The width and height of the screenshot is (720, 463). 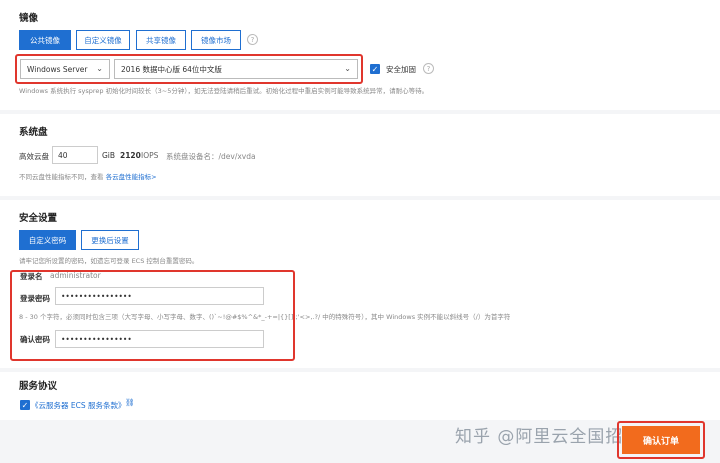 What do you see at coordinates (661, 440) in the screenshot?
I see `confirm-order-highlight` at bounding box center [661, 440].